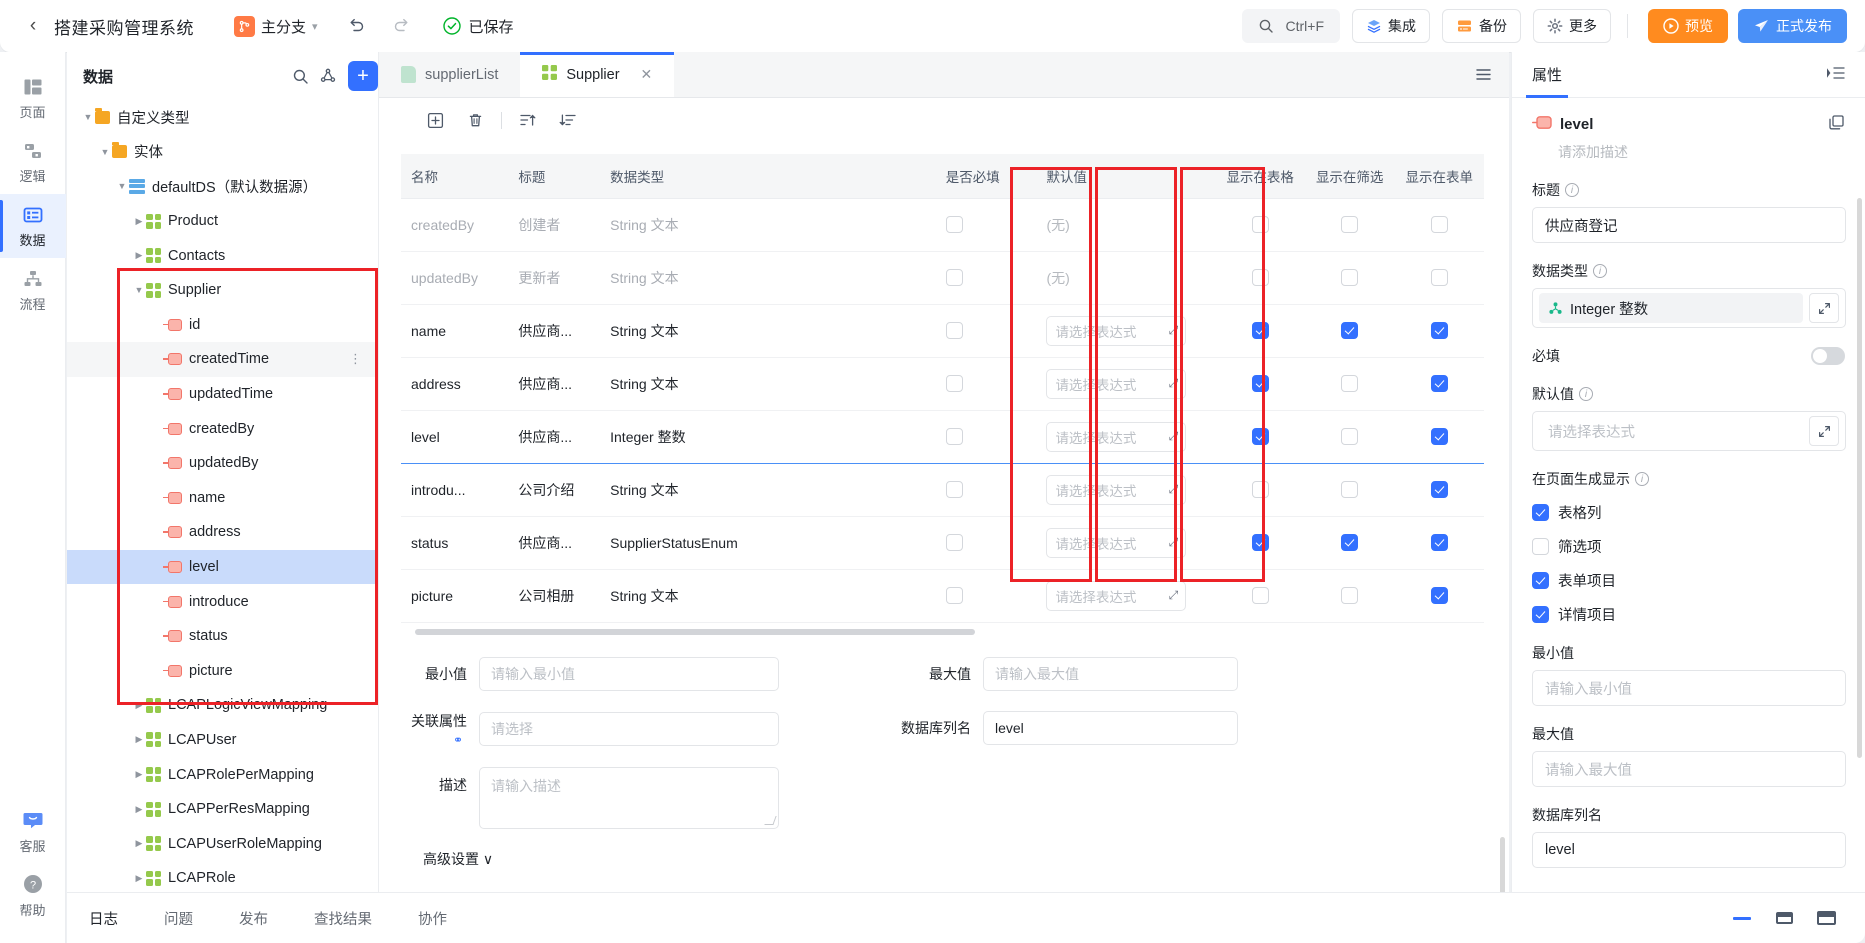  What do you see at coordinates (229, 809) in the screenshot?
I see `tree-item-LCAPPerResMapping: ▶ LCAPPerResMapping` at bounding box center [229, 809].